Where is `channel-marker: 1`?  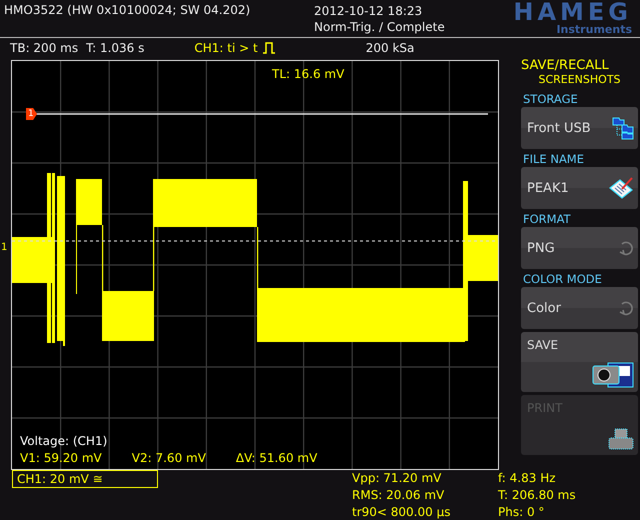
channel-marker: 1 is located at coordinates (4, 247).